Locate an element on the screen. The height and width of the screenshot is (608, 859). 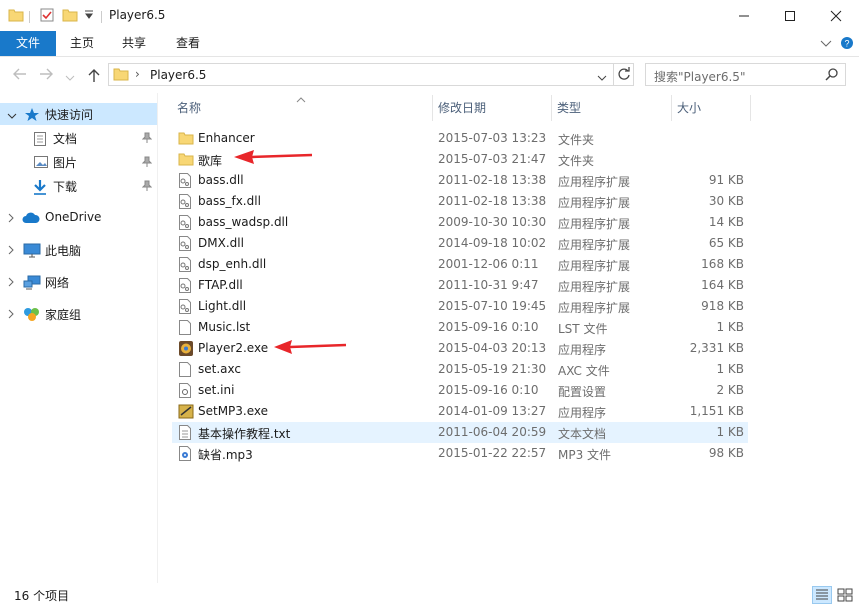
file-row: 缺省.mp3 2015-01-22 22:57 MP3 文件 98 KB is located at coordinates (460, 453).